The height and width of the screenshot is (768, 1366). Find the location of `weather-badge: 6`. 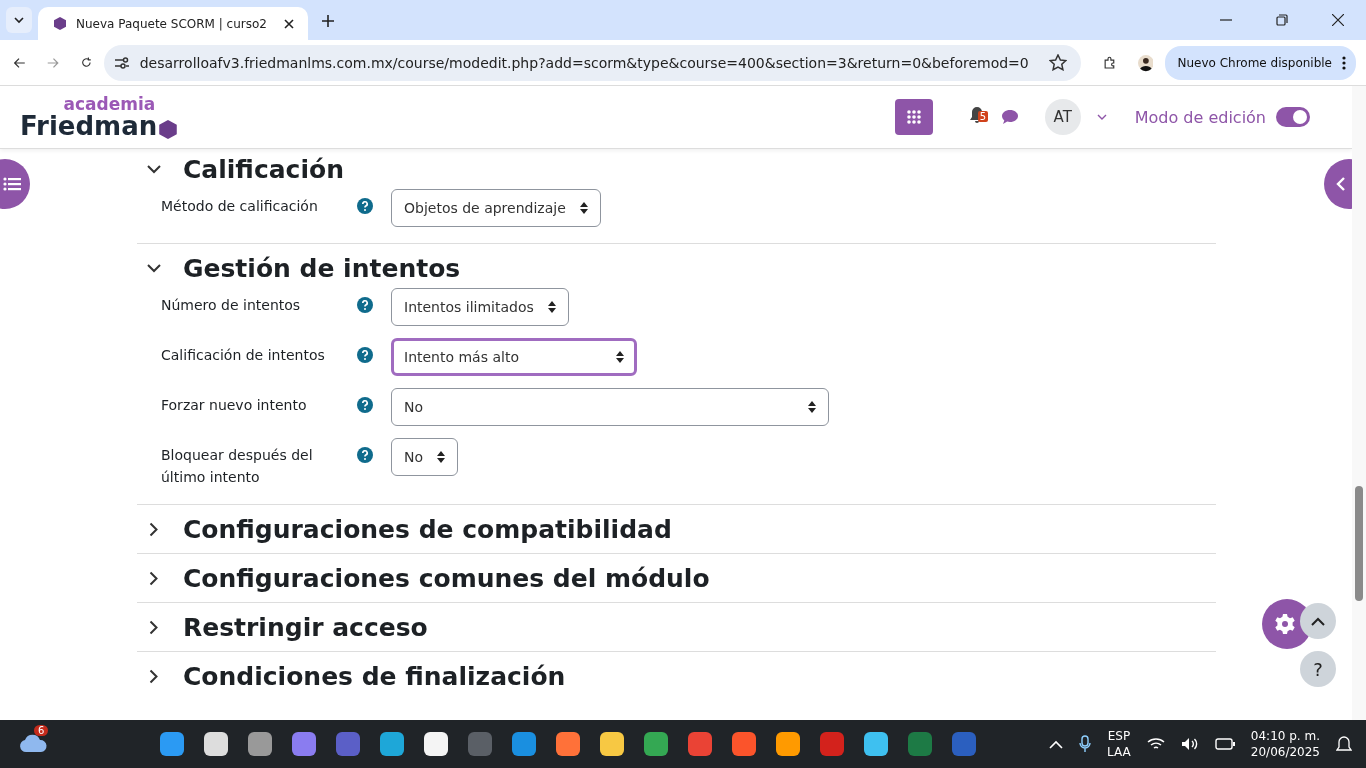

weather-badge: 6 is located at coordinates (41, 730).